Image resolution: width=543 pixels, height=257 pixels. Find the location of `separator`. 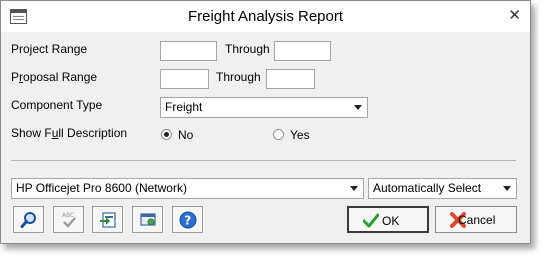

separator is located at coordinates (263, 160).